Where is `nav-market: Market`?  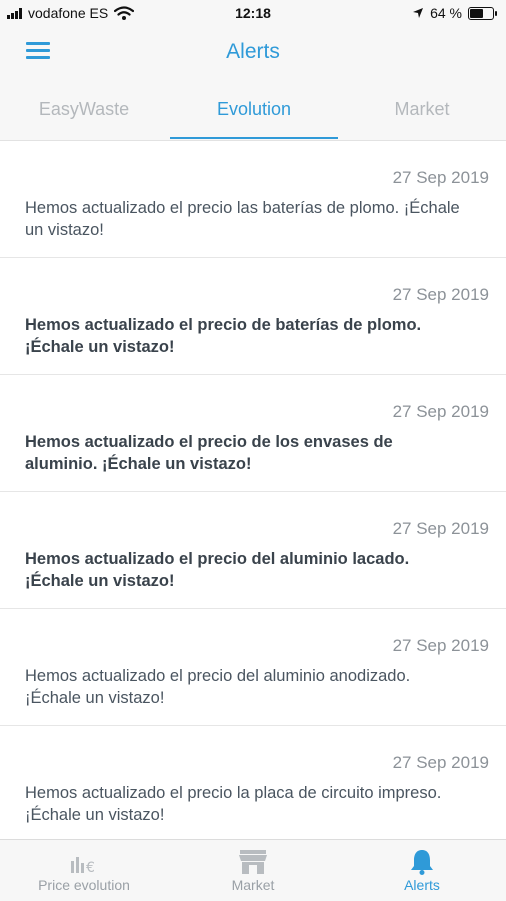 nav-market: Market is located at coordinates (253, 870).